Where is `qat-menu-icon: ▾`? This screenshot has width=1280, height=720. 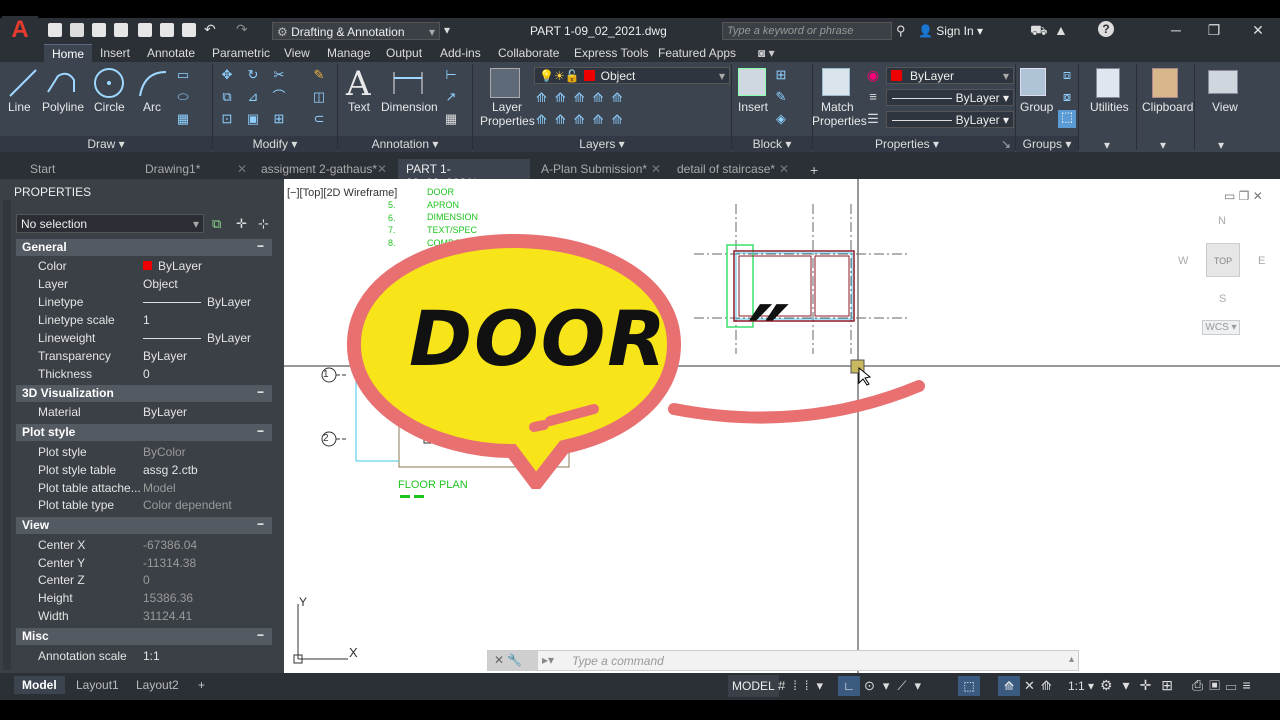
qat-menu-icon: ▾ is located at coordinates (447, 30).